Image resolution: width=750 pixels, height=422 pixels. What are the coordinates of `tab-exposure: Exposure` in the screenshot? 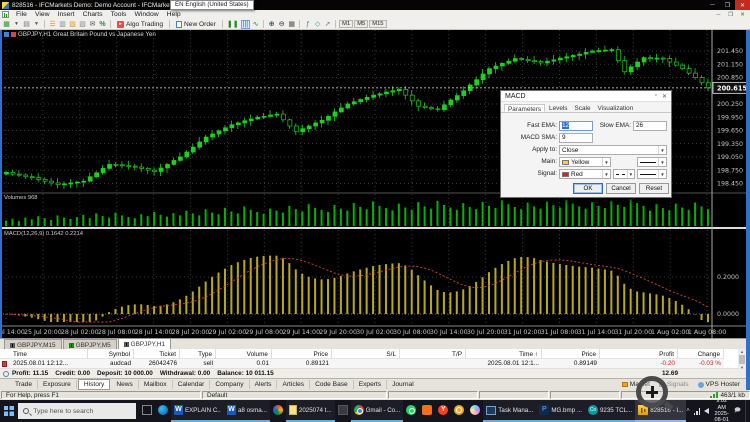 It's located at (57, 384).